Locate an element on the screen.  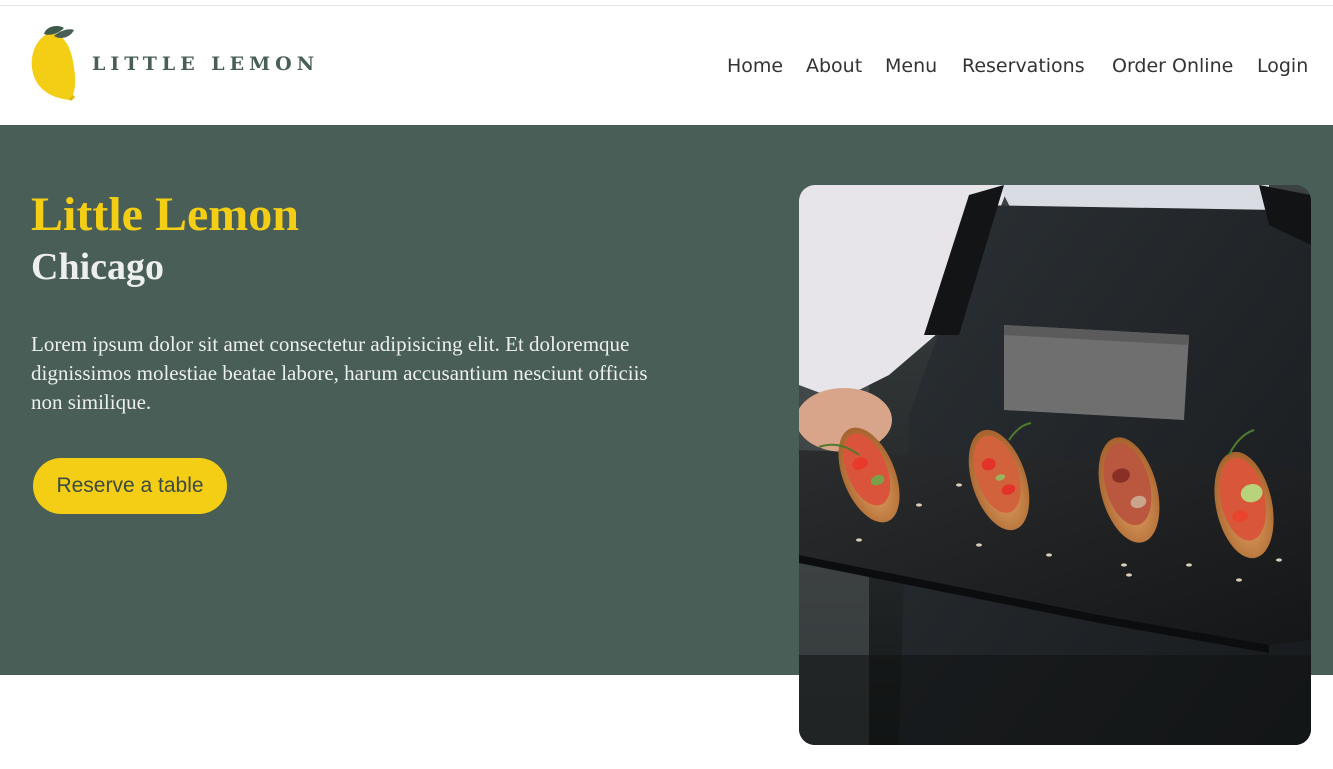
logo-text: LITTLE LEMON is located at coordinates (206, 64).